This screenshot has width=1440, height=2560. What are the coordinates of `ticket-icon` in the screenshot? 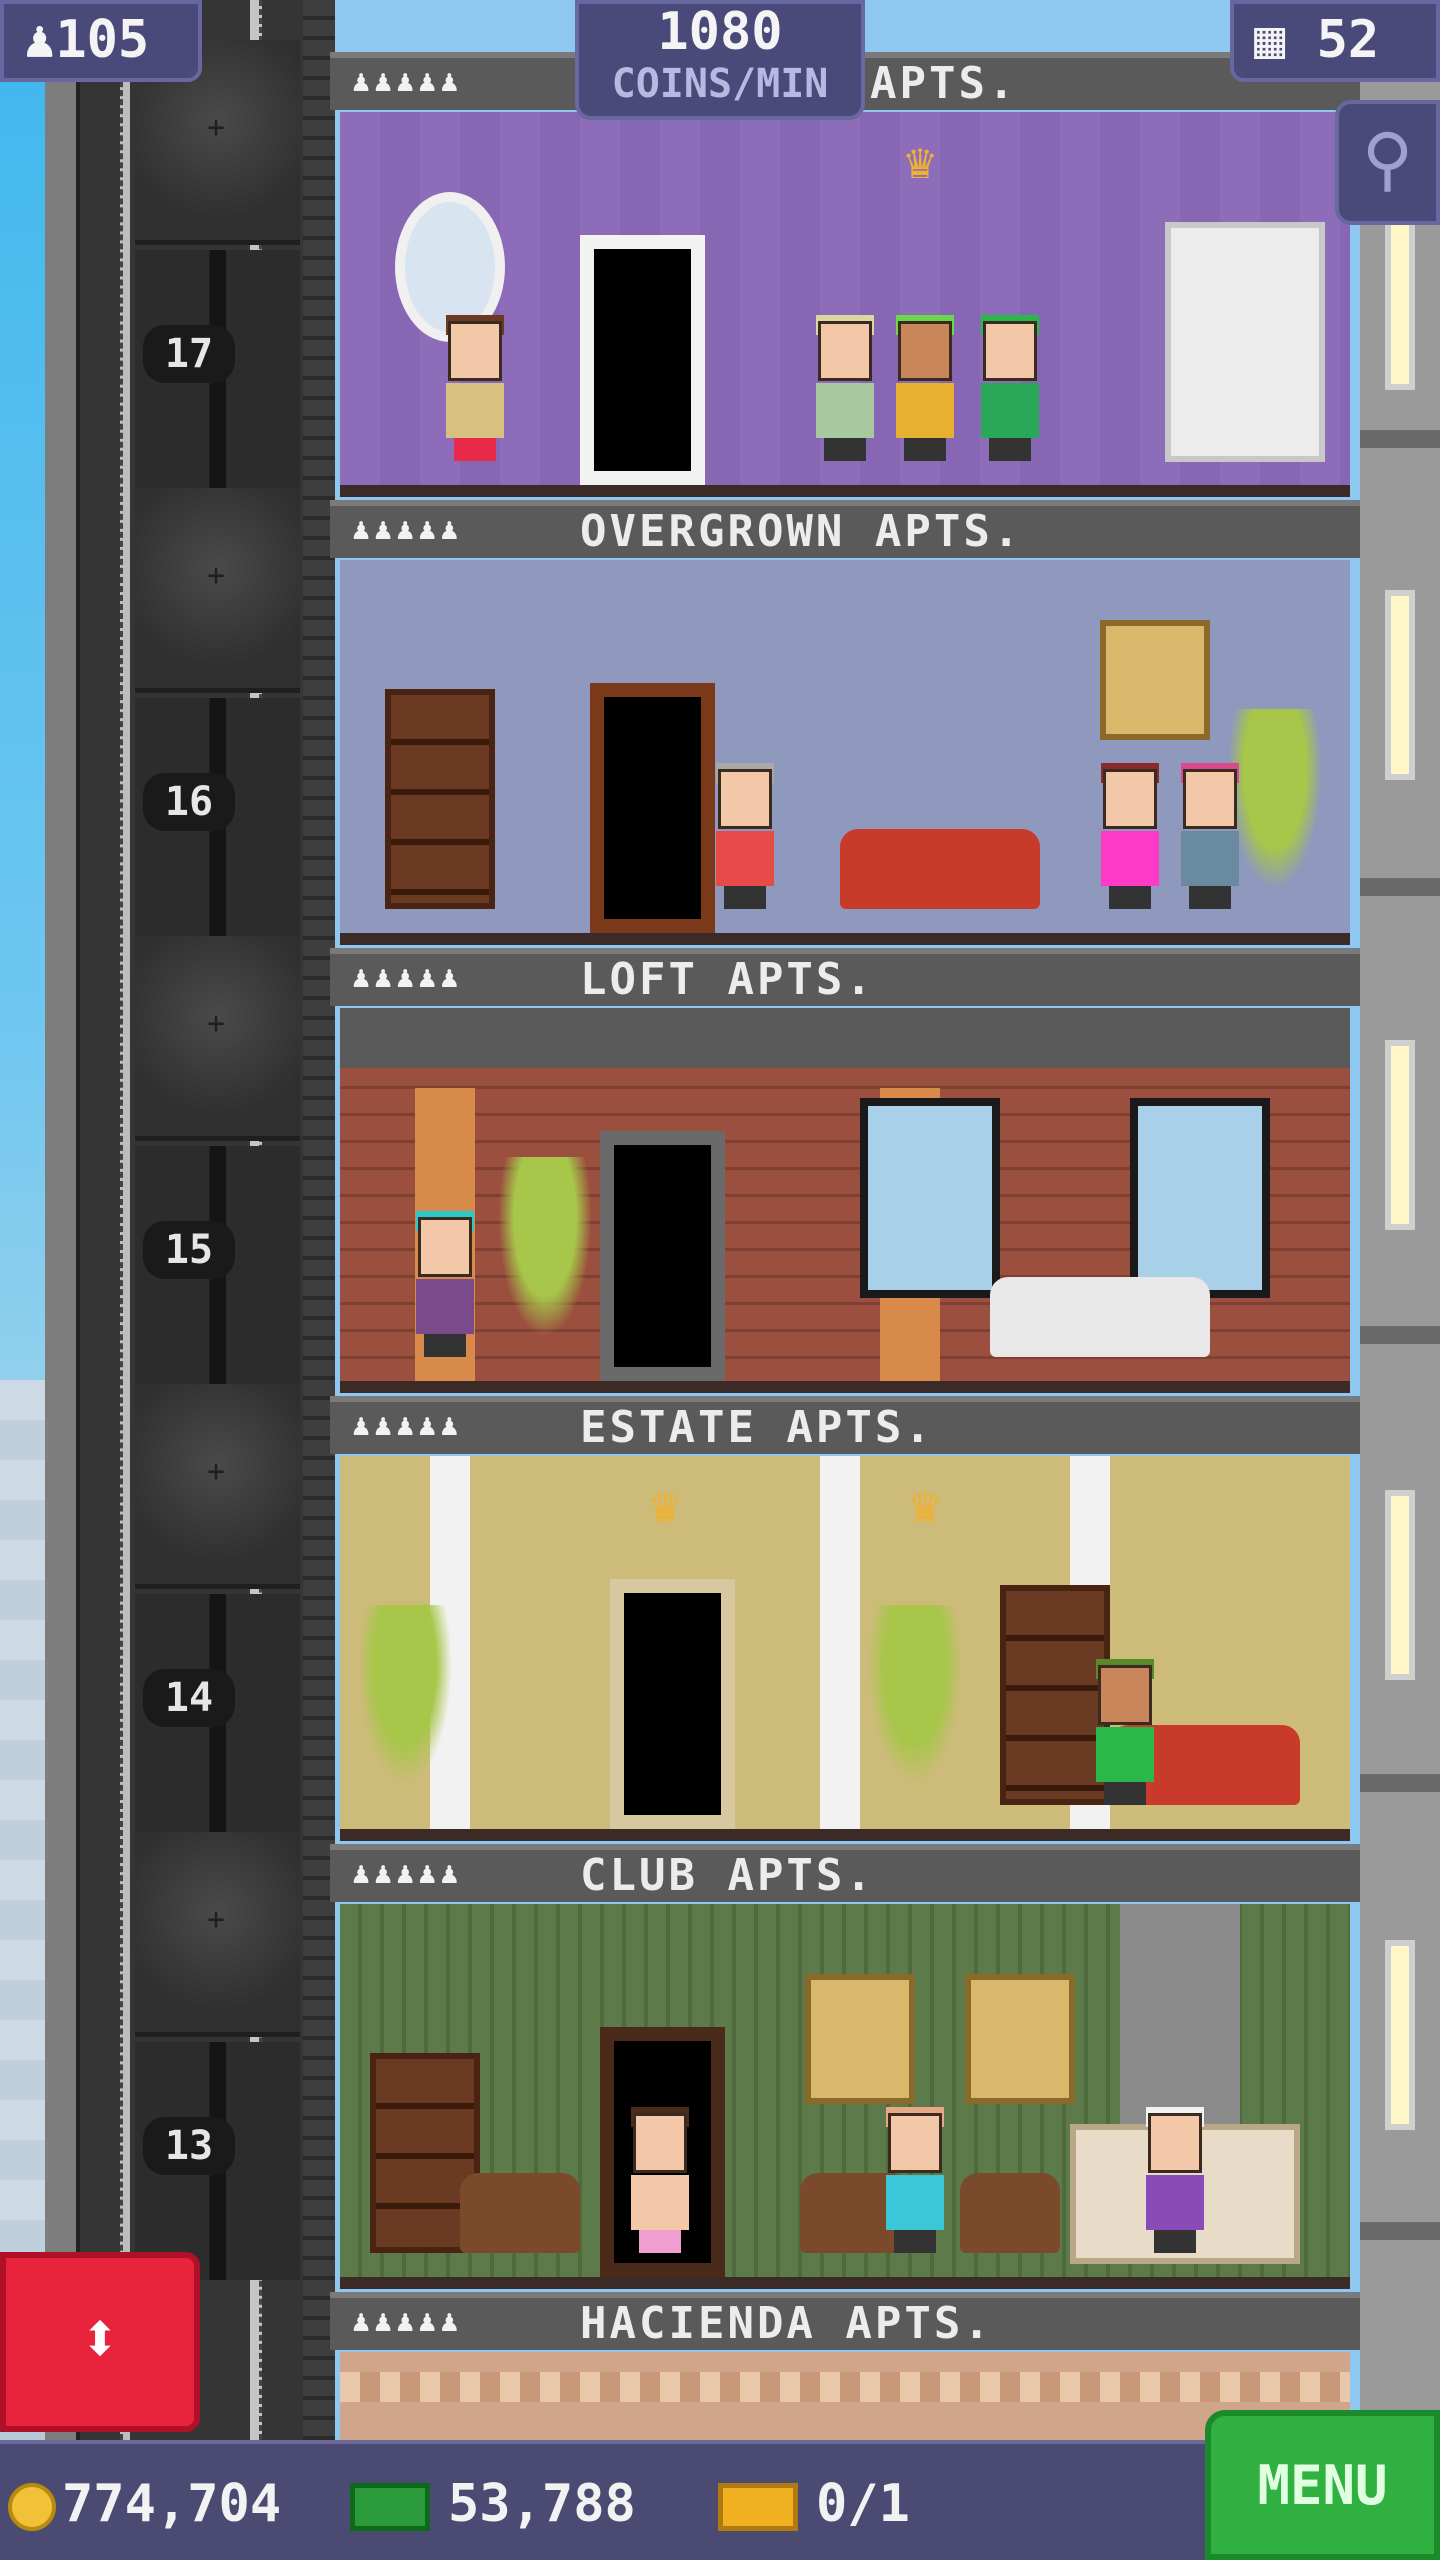 It's located at (758, 2507).